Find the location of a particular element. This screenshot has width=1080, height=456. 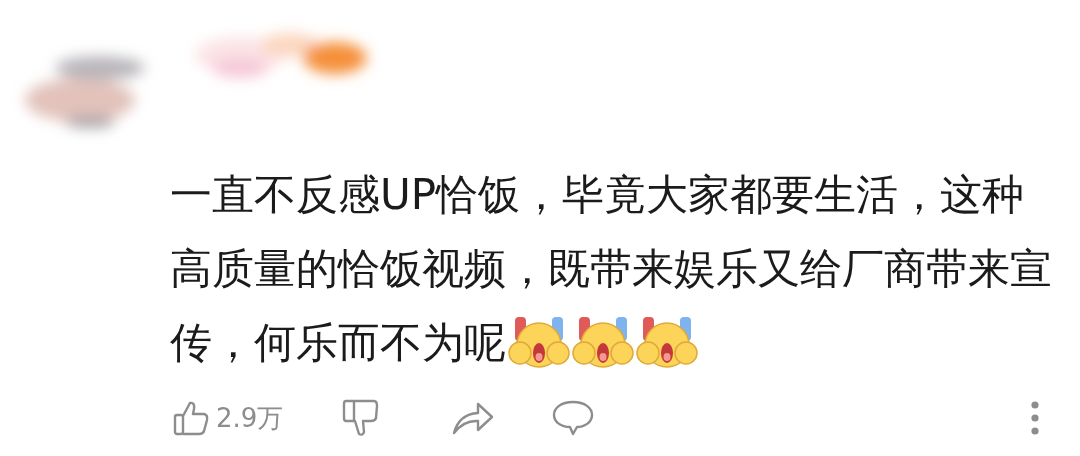

comment-line: 一直不反感UP恰饭，毕竟大家都要生活，这种 is located at coordinates (597, 195).